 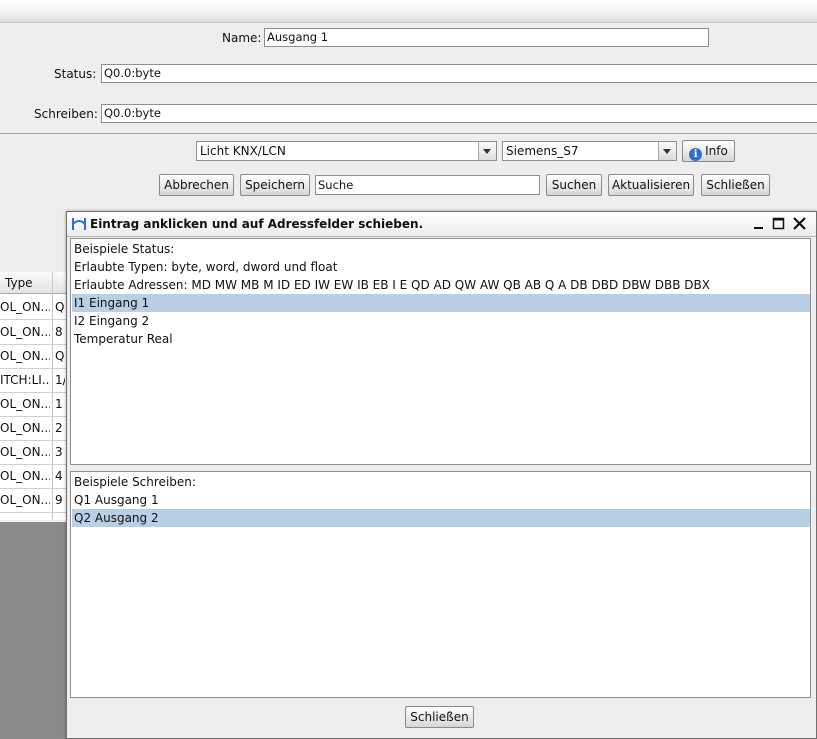 What do you see at coordinates (696, 154) in the screenshot?
I see `info-icon: i` at bounding box center [696, 154].